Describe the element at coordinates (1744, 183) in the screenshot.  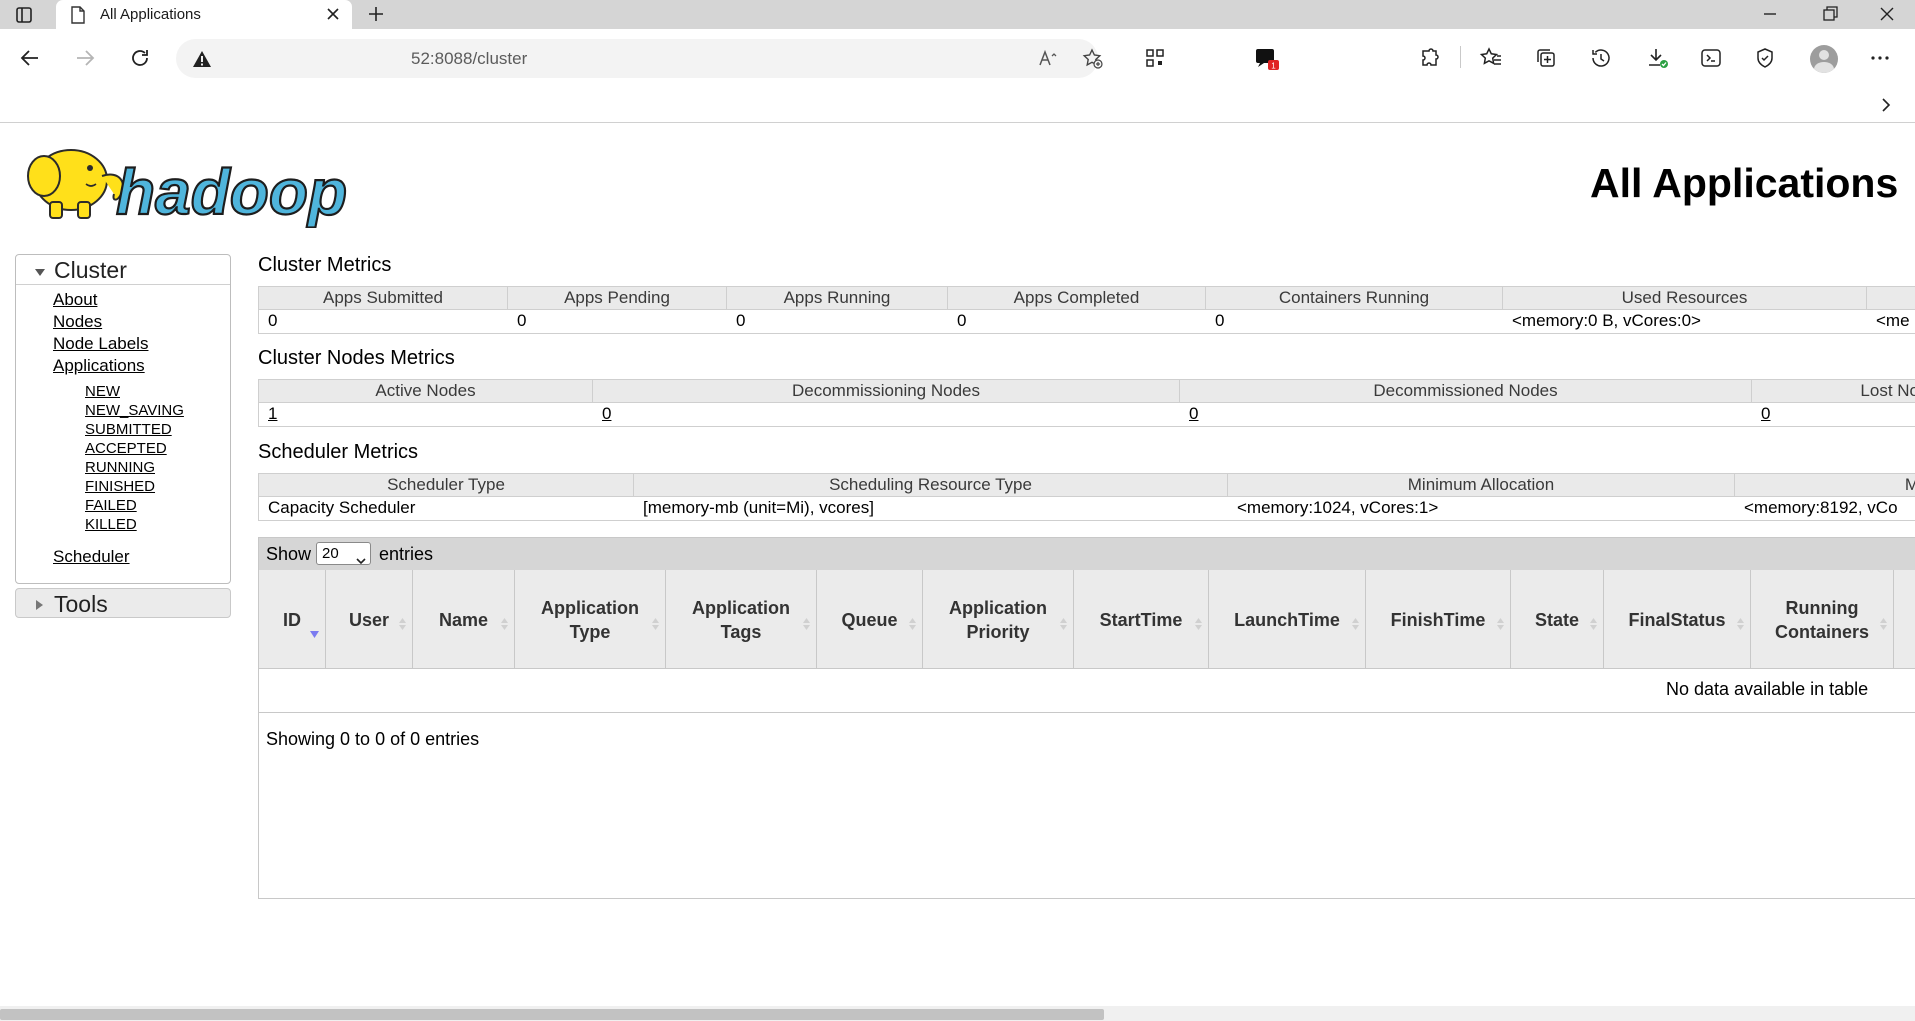
I see `page-title: All Applications` at that location.